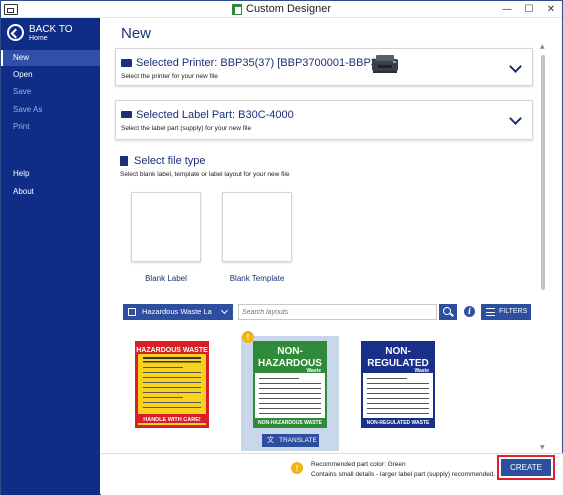 The height and width of the screenshot is (495, 563). Describe the element at coordinates (526, 467) in the screenshot. I see `create-button: CREATE` at that location.